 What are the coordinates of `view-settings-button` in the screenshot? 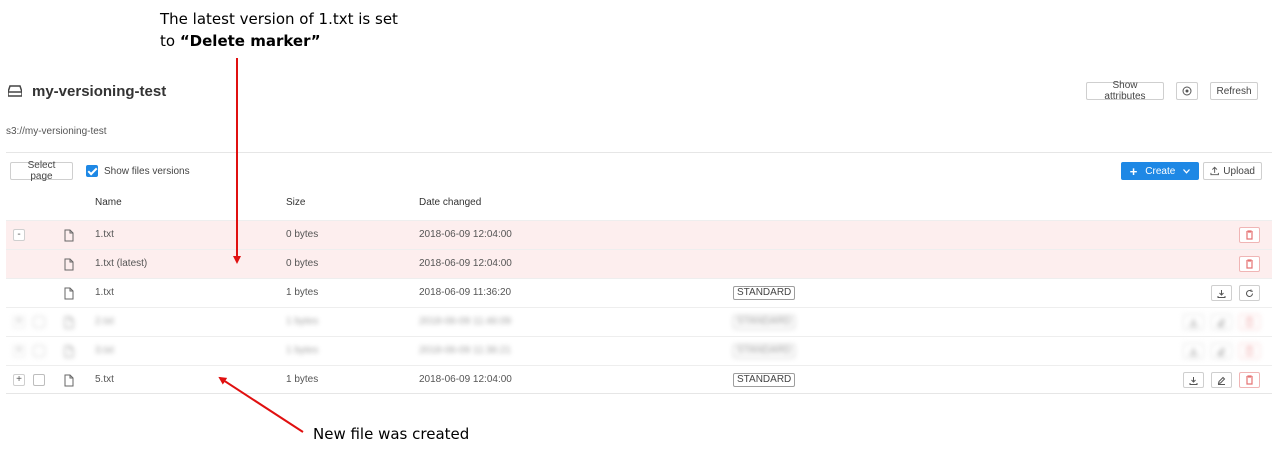 It's located at (1187, 91).